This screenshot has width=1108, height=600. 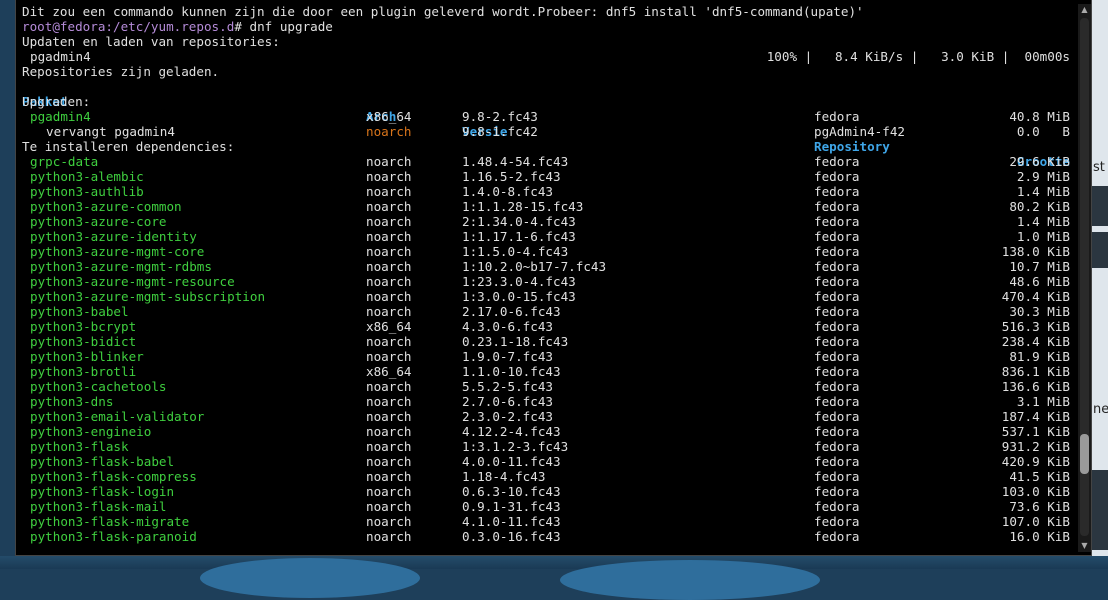 I want to click on terminal-line: Updaten en laden van repositories:, so click(x=549, y=41).